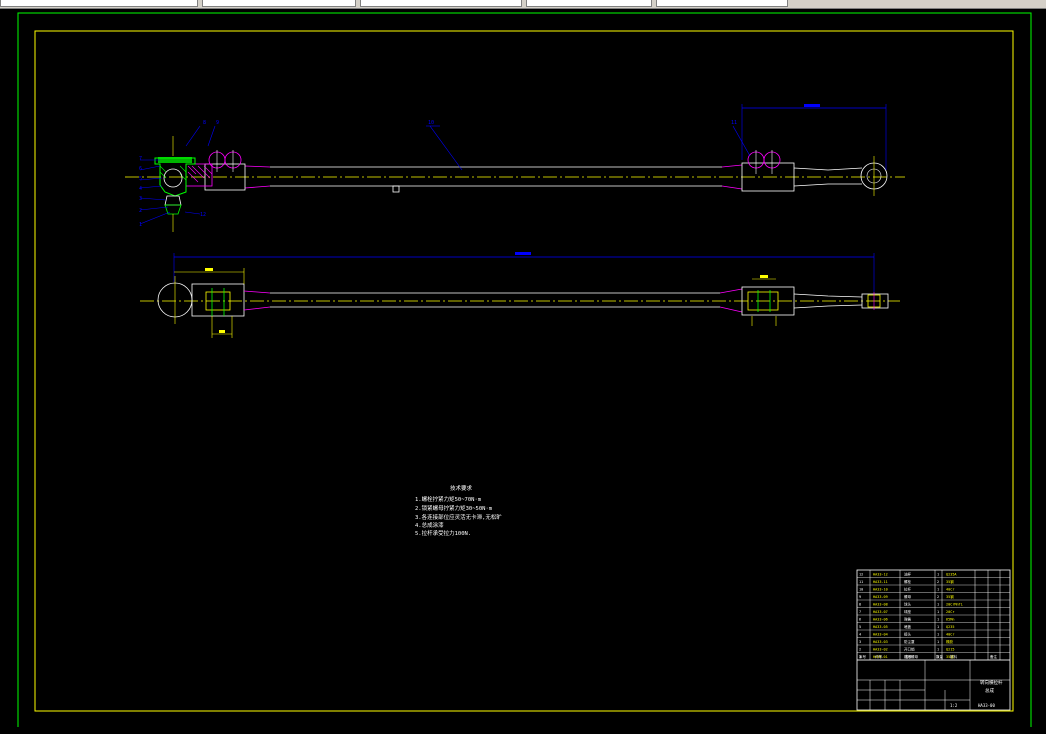 This screenshot has width=1046, height=734. Describe the element at coordinates (203, 215) in the screenshot. I see `balloon-12: 12` at that location.